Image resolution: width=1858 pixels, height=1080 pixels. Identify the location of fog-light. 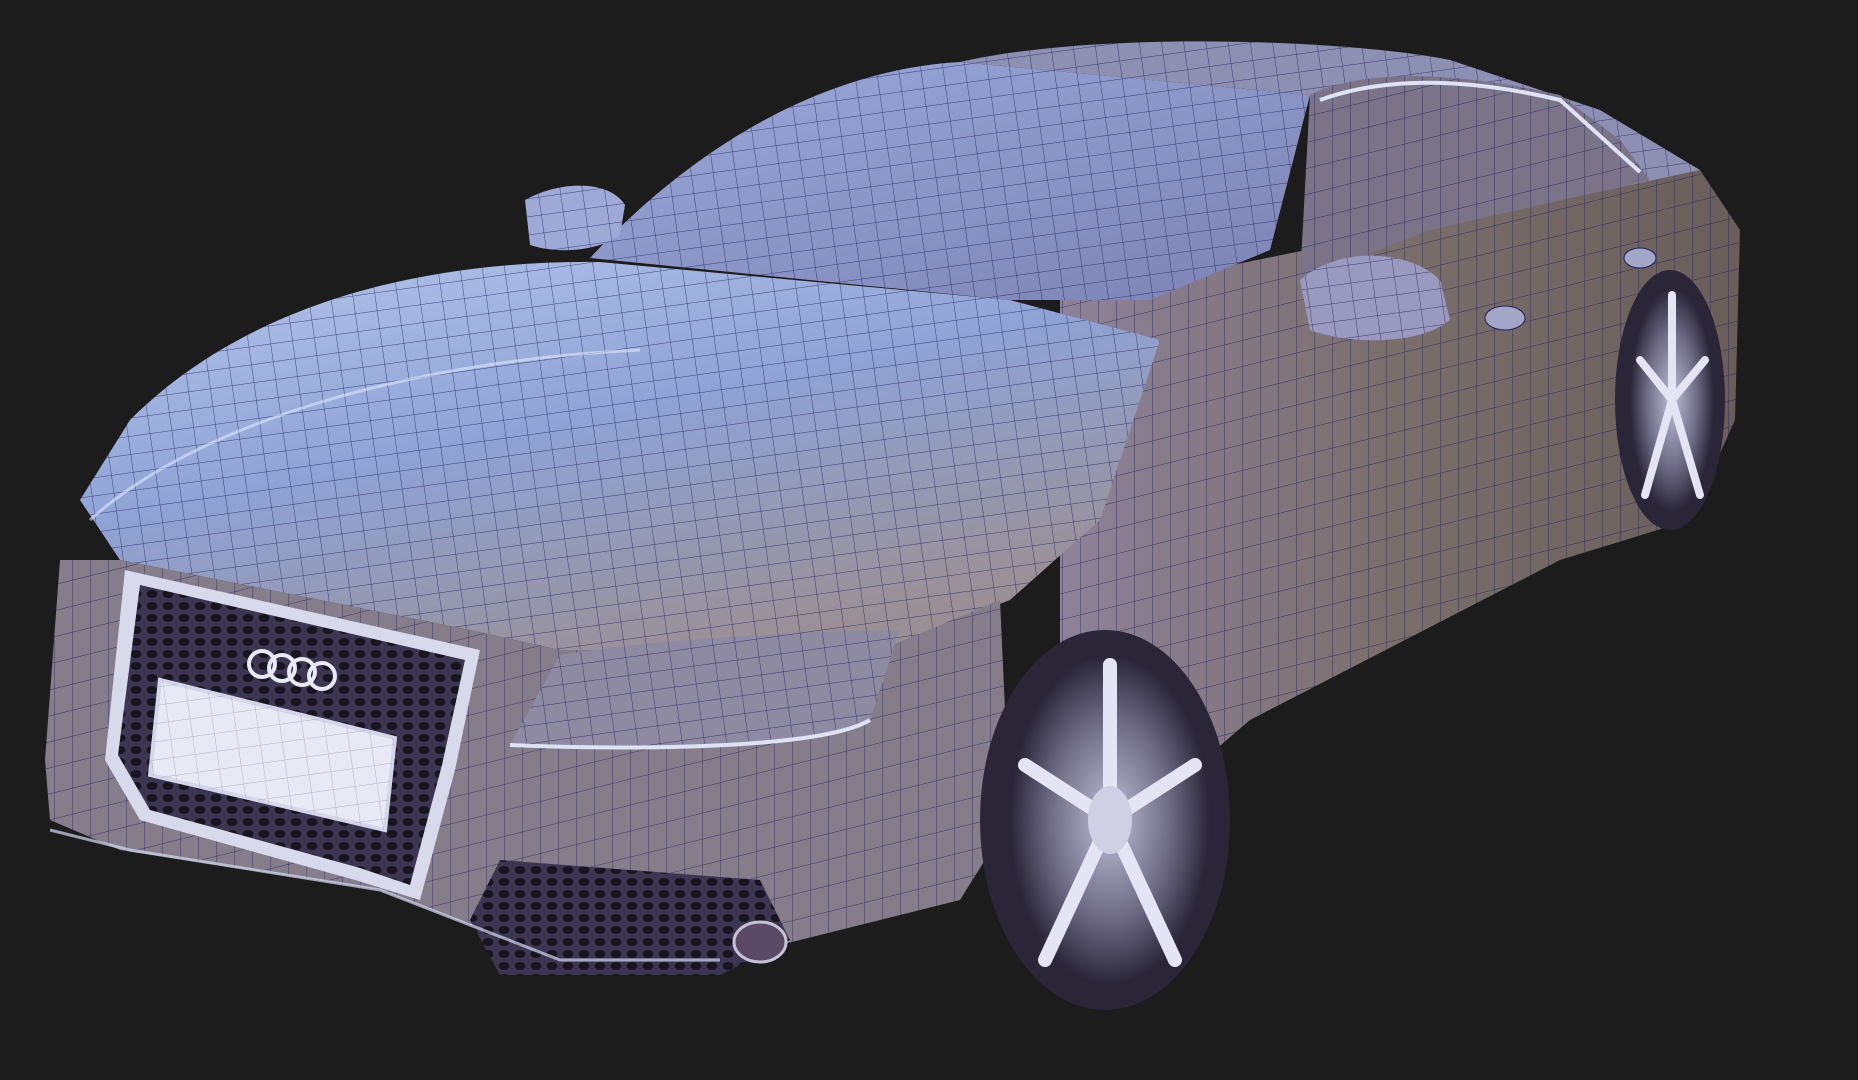
(760, 942).